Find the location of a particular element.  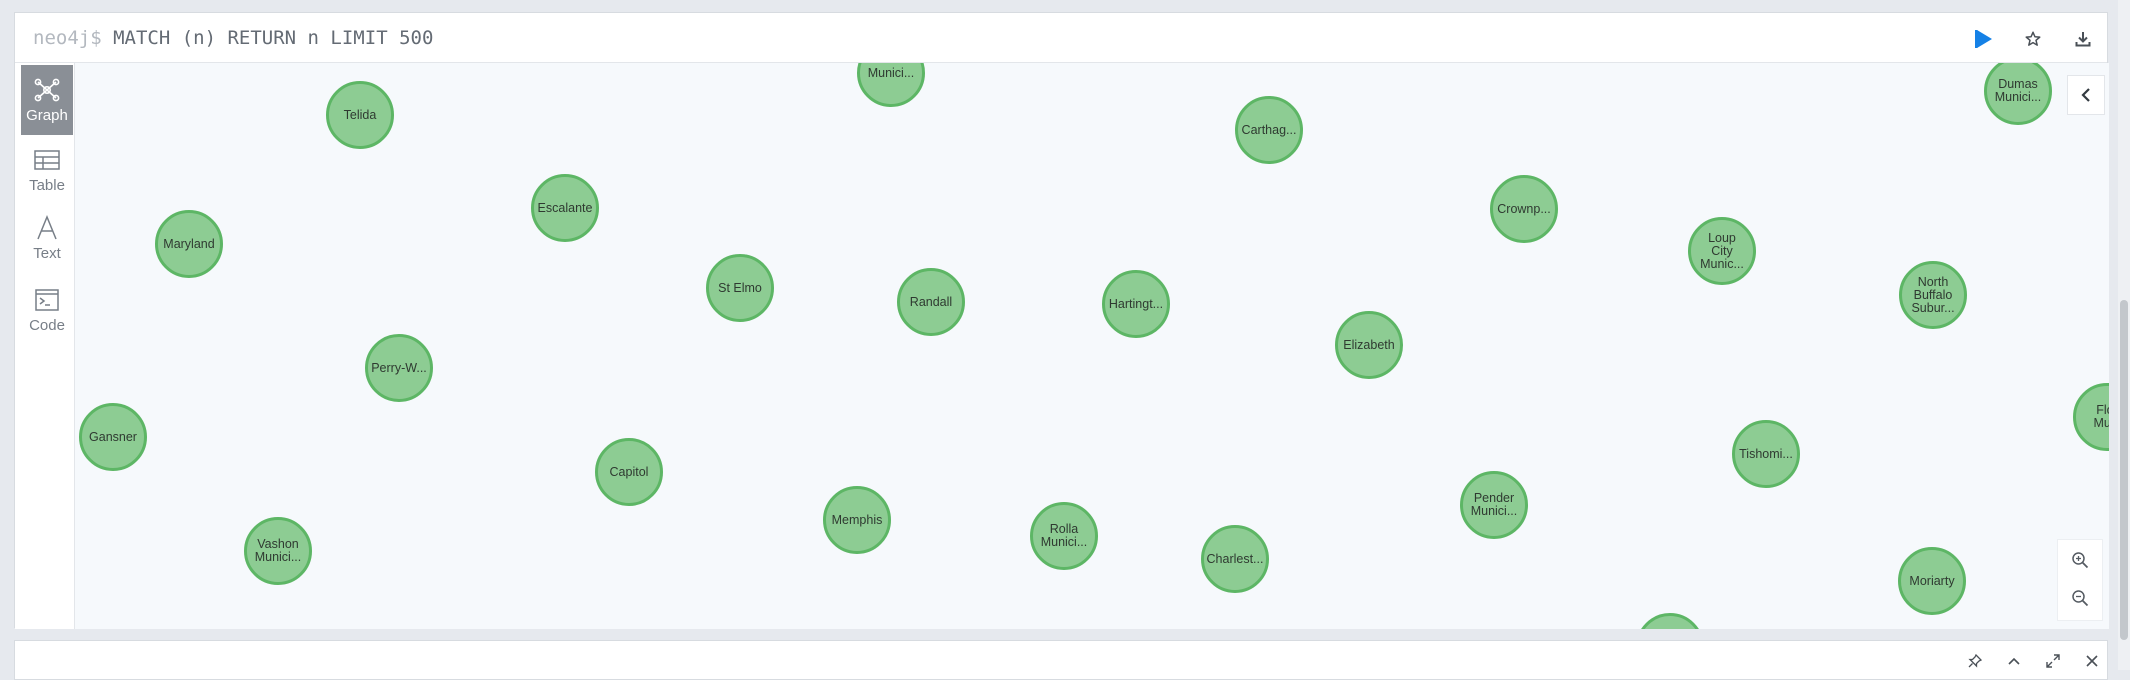

graph-node: Elizabeth is located at coordinates (1369, 345).